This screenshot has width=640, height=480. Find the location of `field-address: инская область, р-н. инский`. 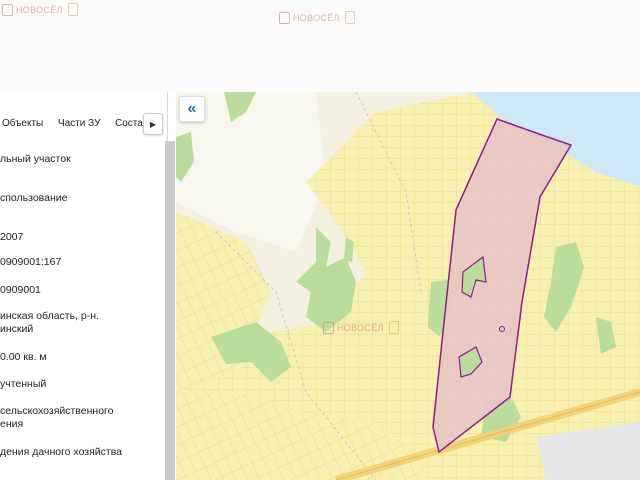

field-address: инская область, р-н. инский is located at coordinates (49, 322).